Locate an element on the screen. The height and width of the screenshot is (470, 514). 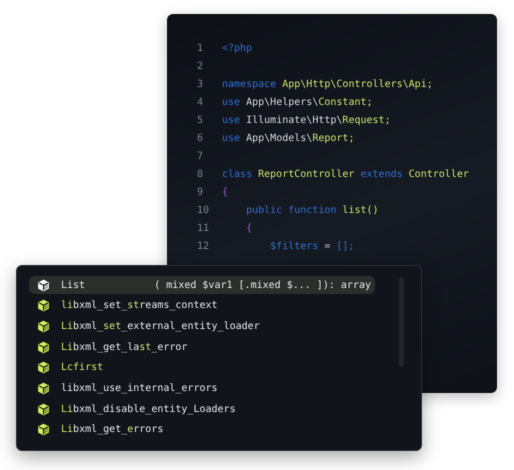
code-line: use App\Helpers\Constant; is located at coordinates (297, 102).